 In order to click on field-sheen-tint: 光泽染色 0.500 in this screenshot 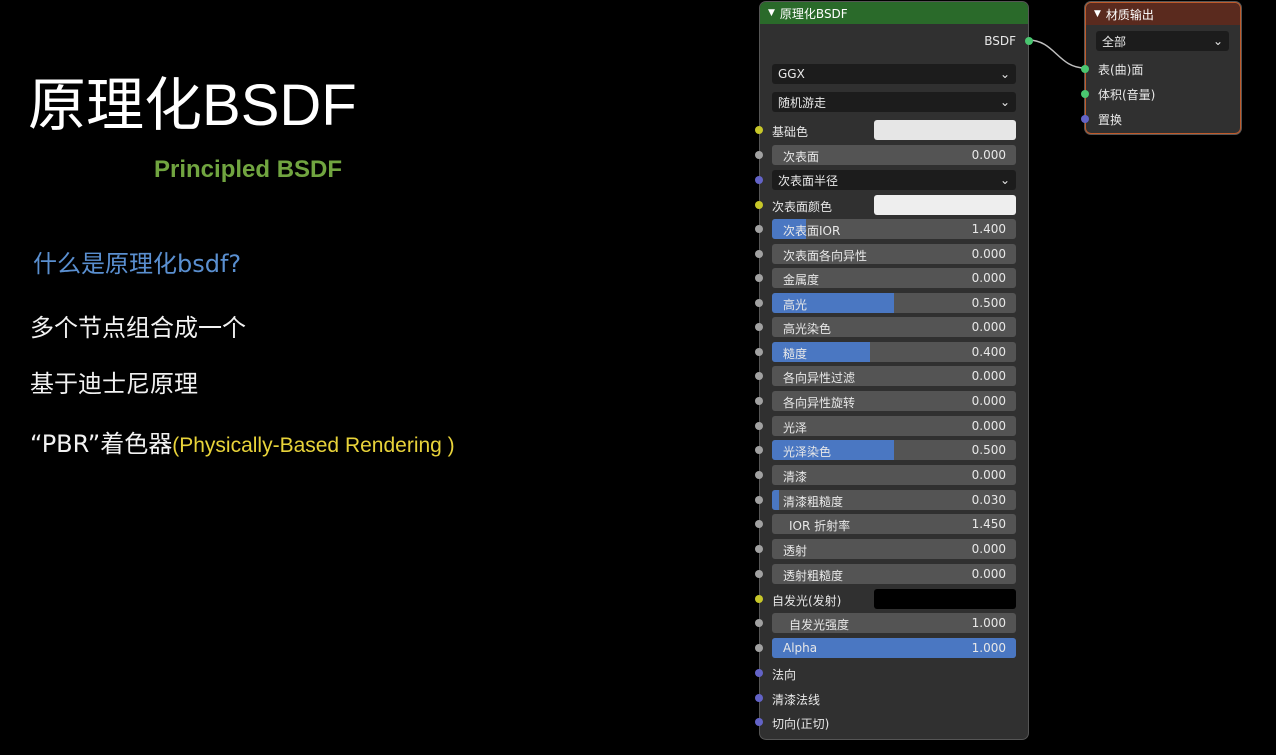, I will do `click(894, 450)`.